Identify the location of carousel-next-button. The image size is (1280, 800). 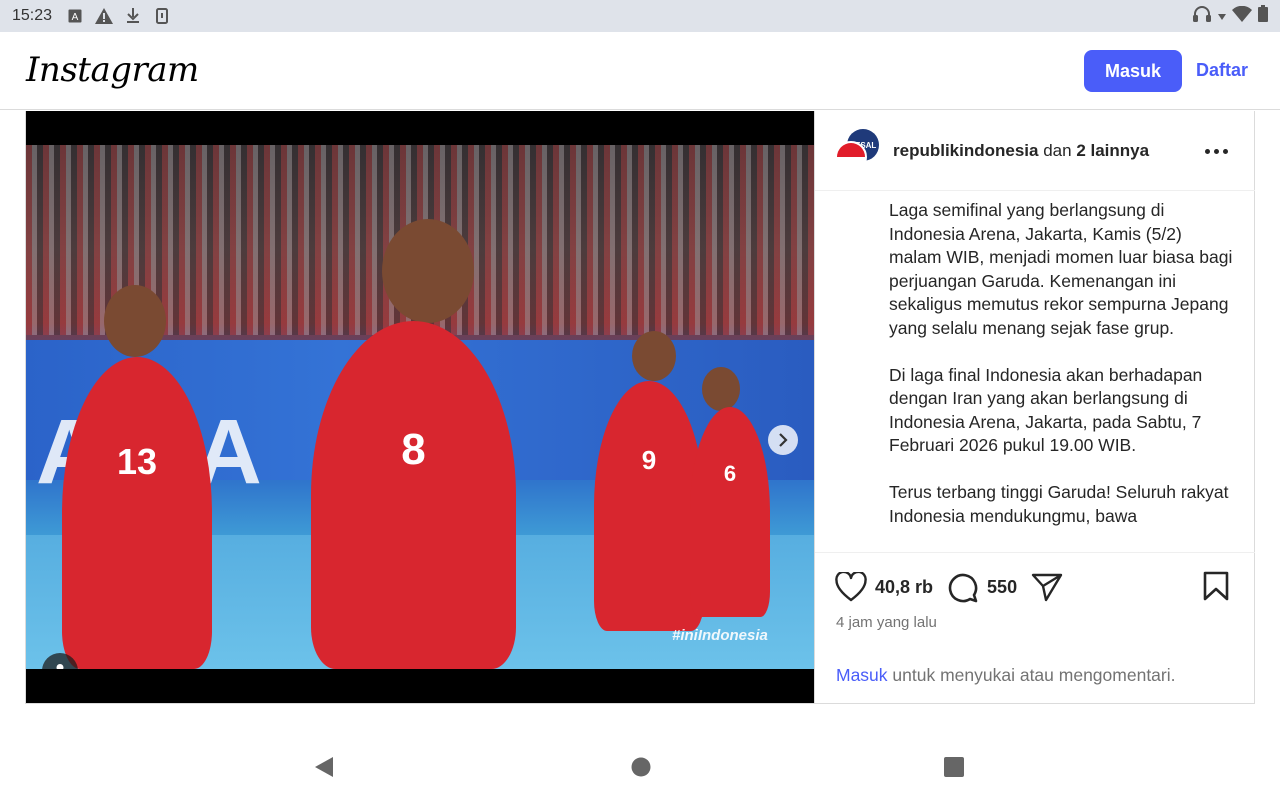
(783, 440).